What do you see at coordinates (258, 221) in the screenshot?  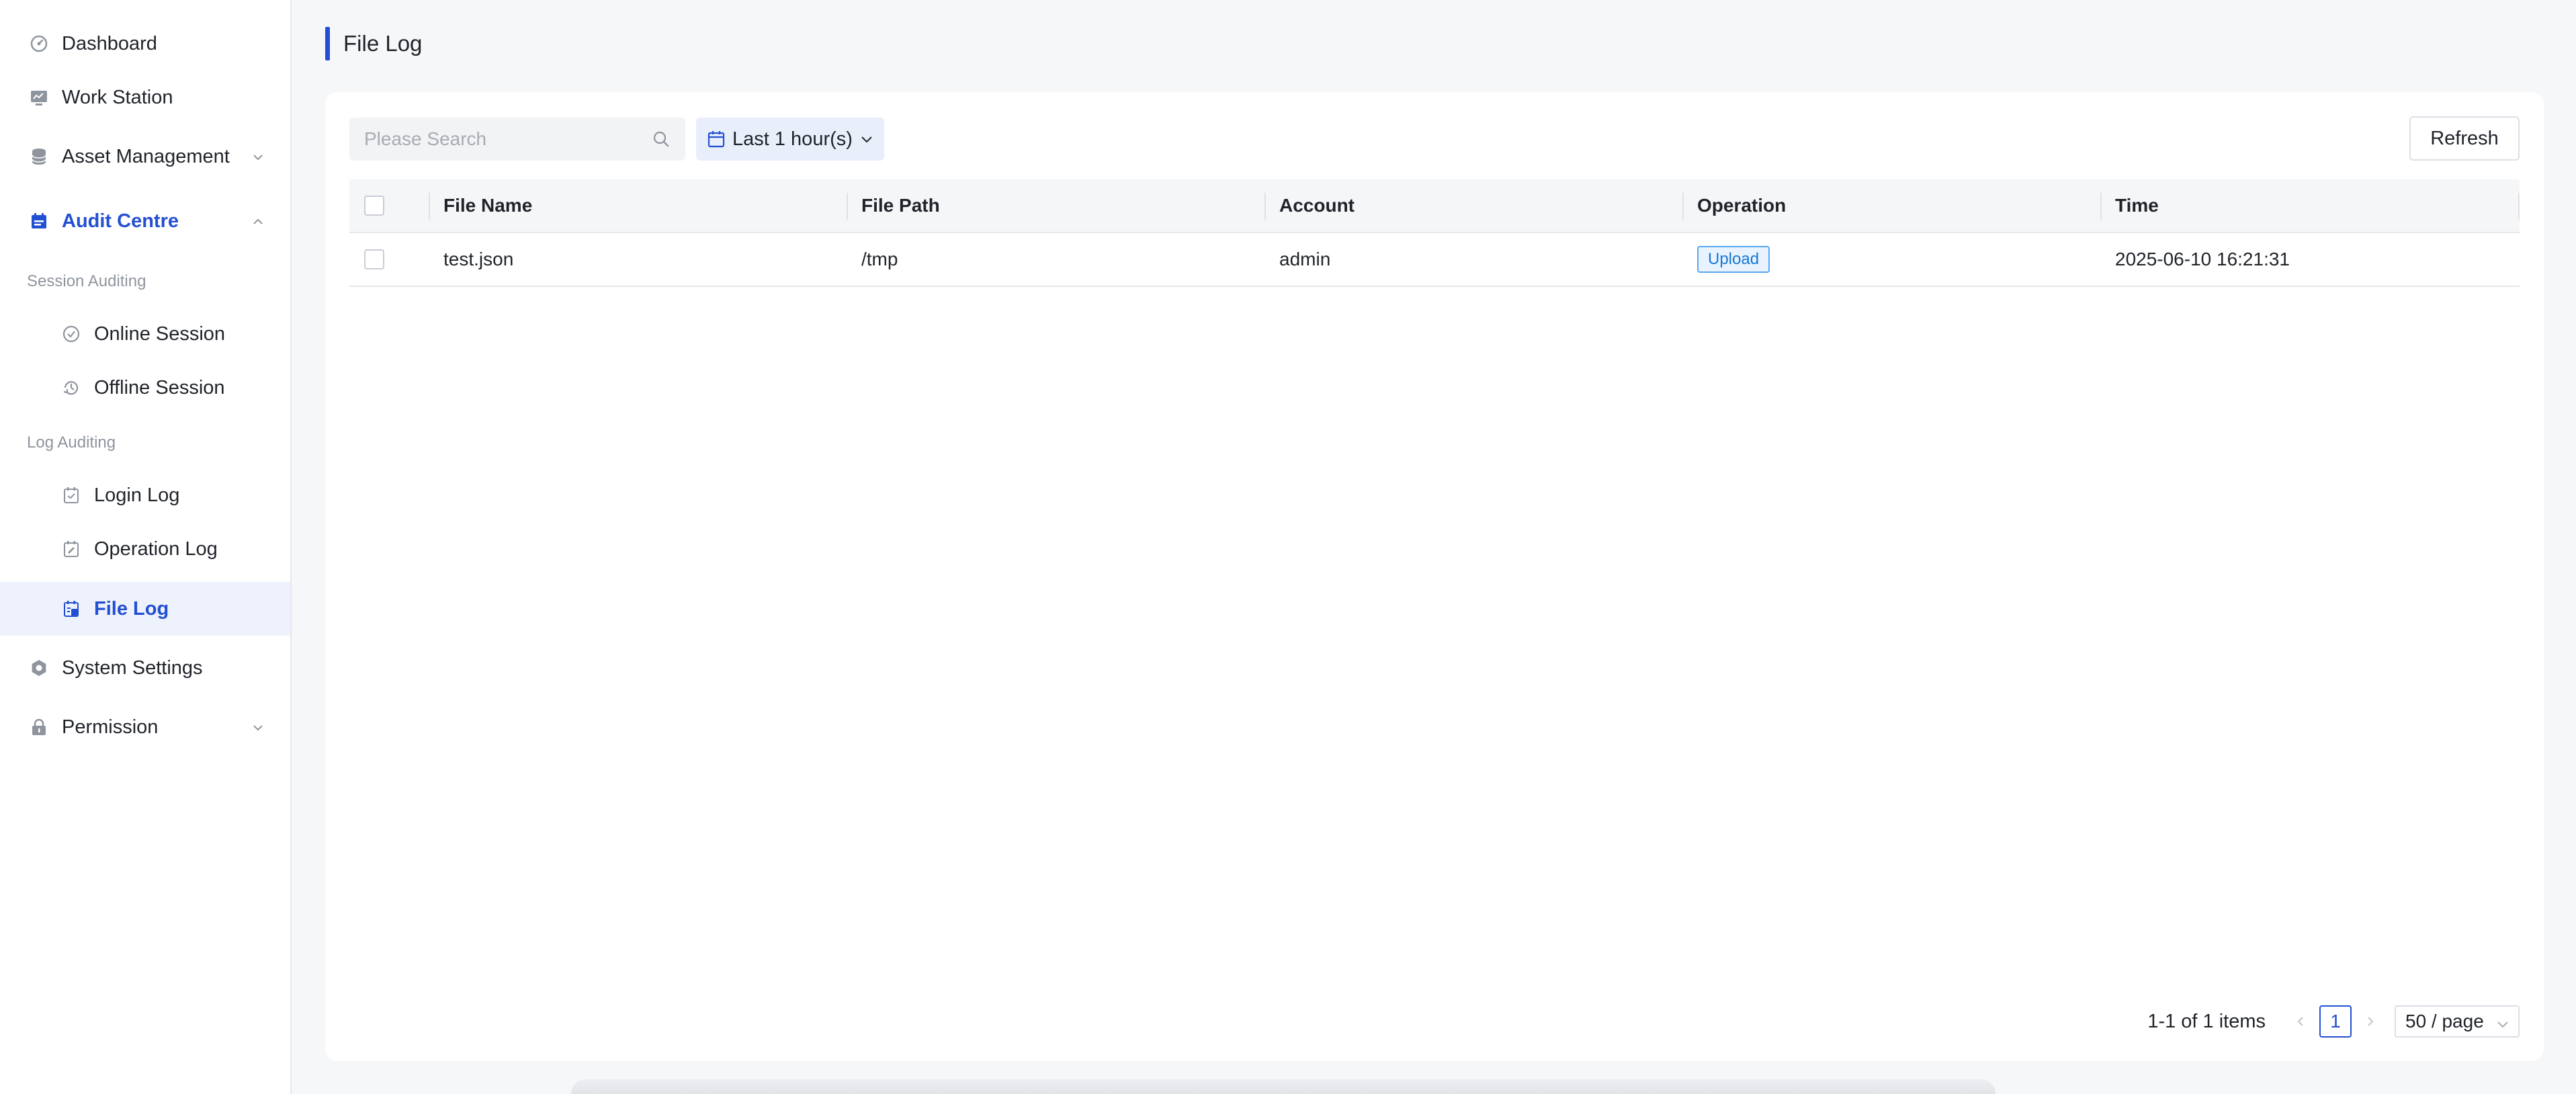 I see `chevron-up-icon` at bounding box center [258, 221].